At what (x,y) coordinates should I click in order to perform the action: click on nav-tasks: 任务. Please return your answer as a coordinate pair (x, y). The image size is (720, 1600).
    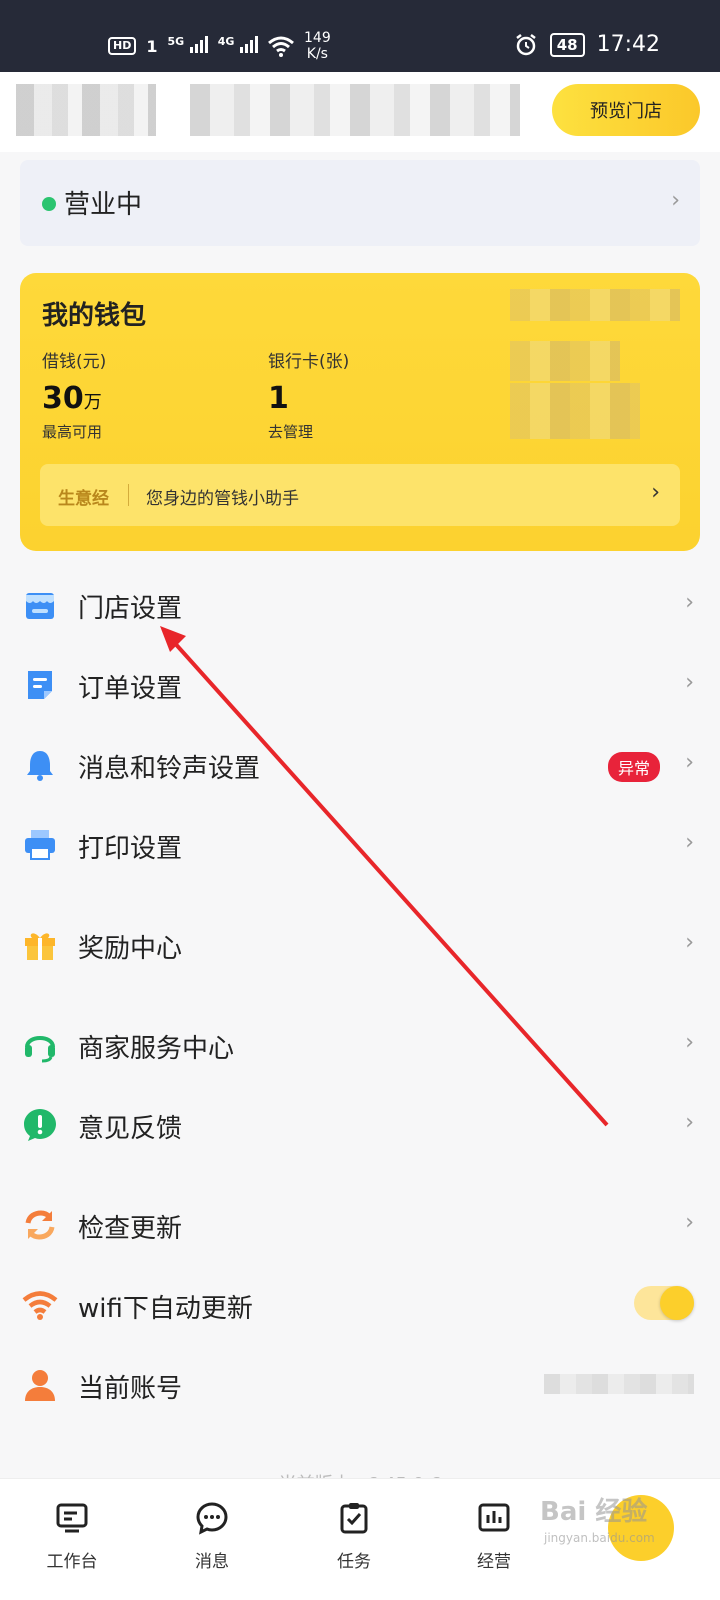
    Looking at the image, I should click on (354, 1536).